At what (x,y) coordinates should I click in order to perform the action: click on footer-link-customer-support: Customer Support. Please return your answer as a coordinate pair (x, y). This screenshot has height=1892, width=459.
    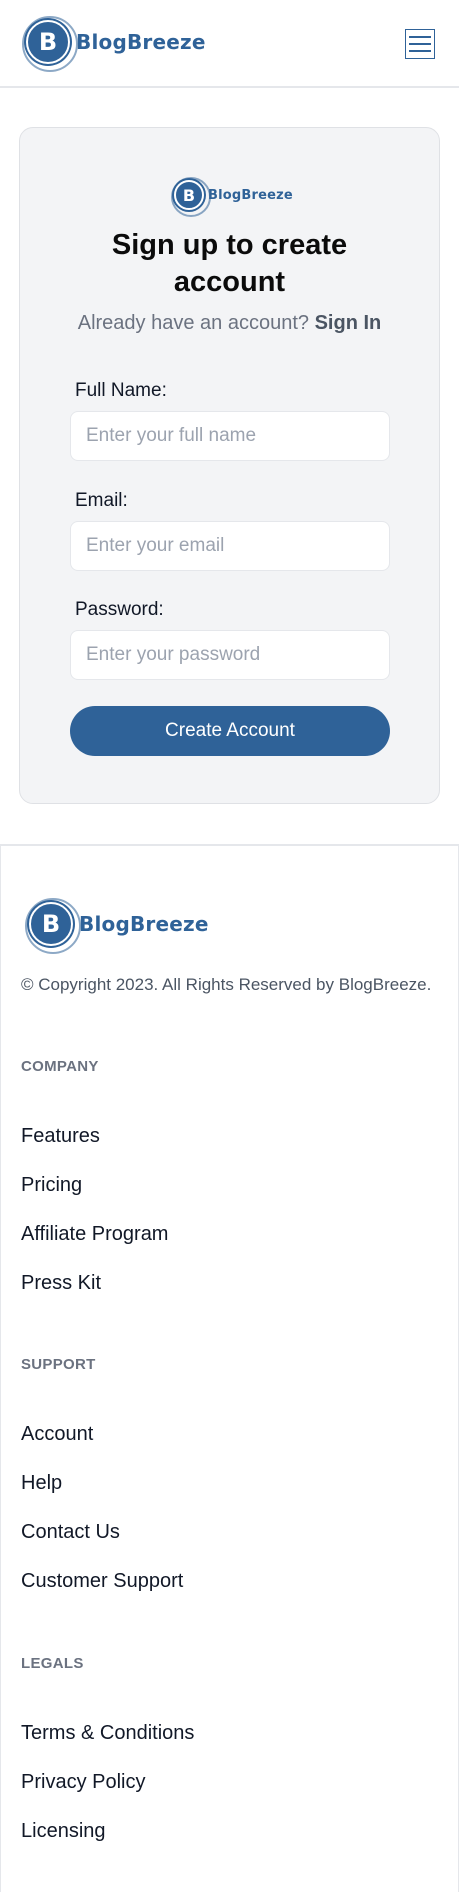
    Looking at the image, I should click on (102, 1581).